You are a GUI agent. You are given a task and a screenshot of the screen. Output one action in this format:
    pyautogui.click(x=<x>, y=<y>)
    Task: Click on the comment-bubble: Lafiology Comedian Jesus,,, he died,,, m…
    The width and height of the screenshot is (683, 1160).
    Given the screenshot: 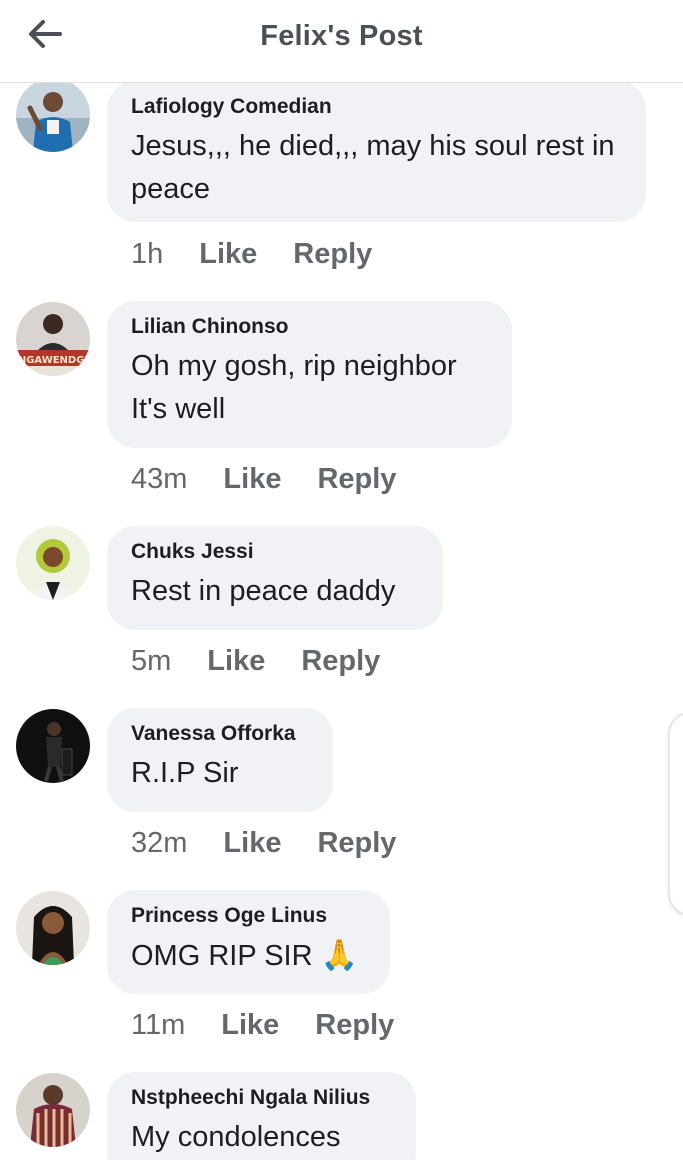 What is the action you would take?
    pyautogui.click(x=376, y=151)
    